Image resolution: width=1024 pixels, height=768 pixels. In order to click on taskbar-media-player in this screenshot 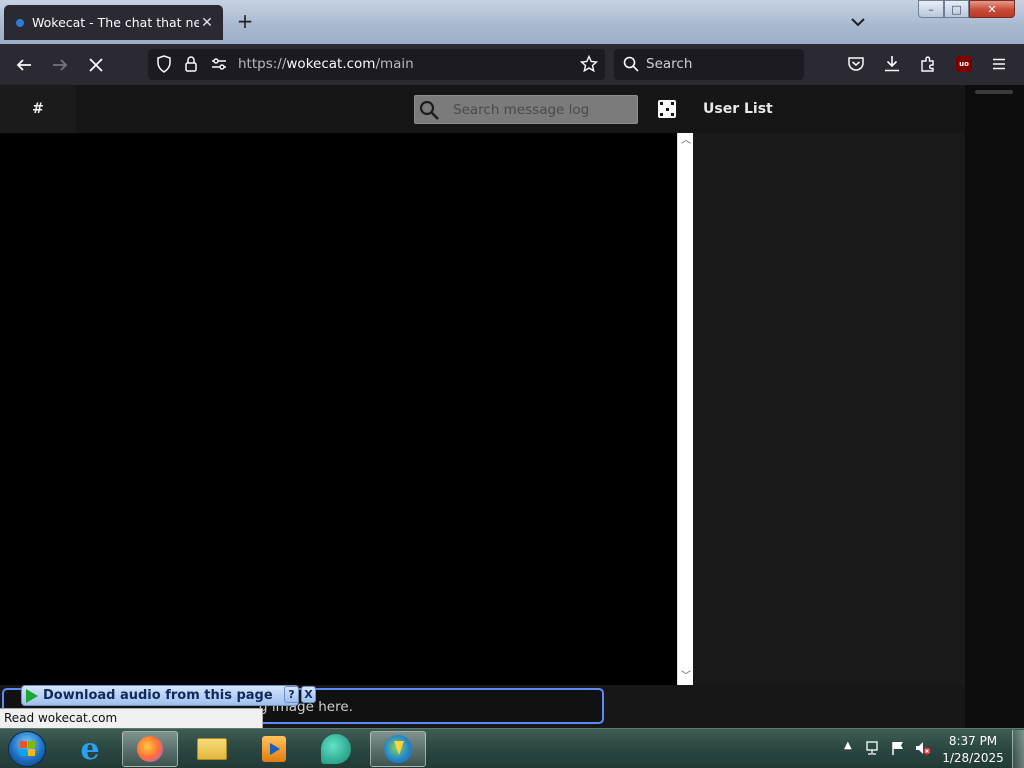, I will do `click(274, 749)`.